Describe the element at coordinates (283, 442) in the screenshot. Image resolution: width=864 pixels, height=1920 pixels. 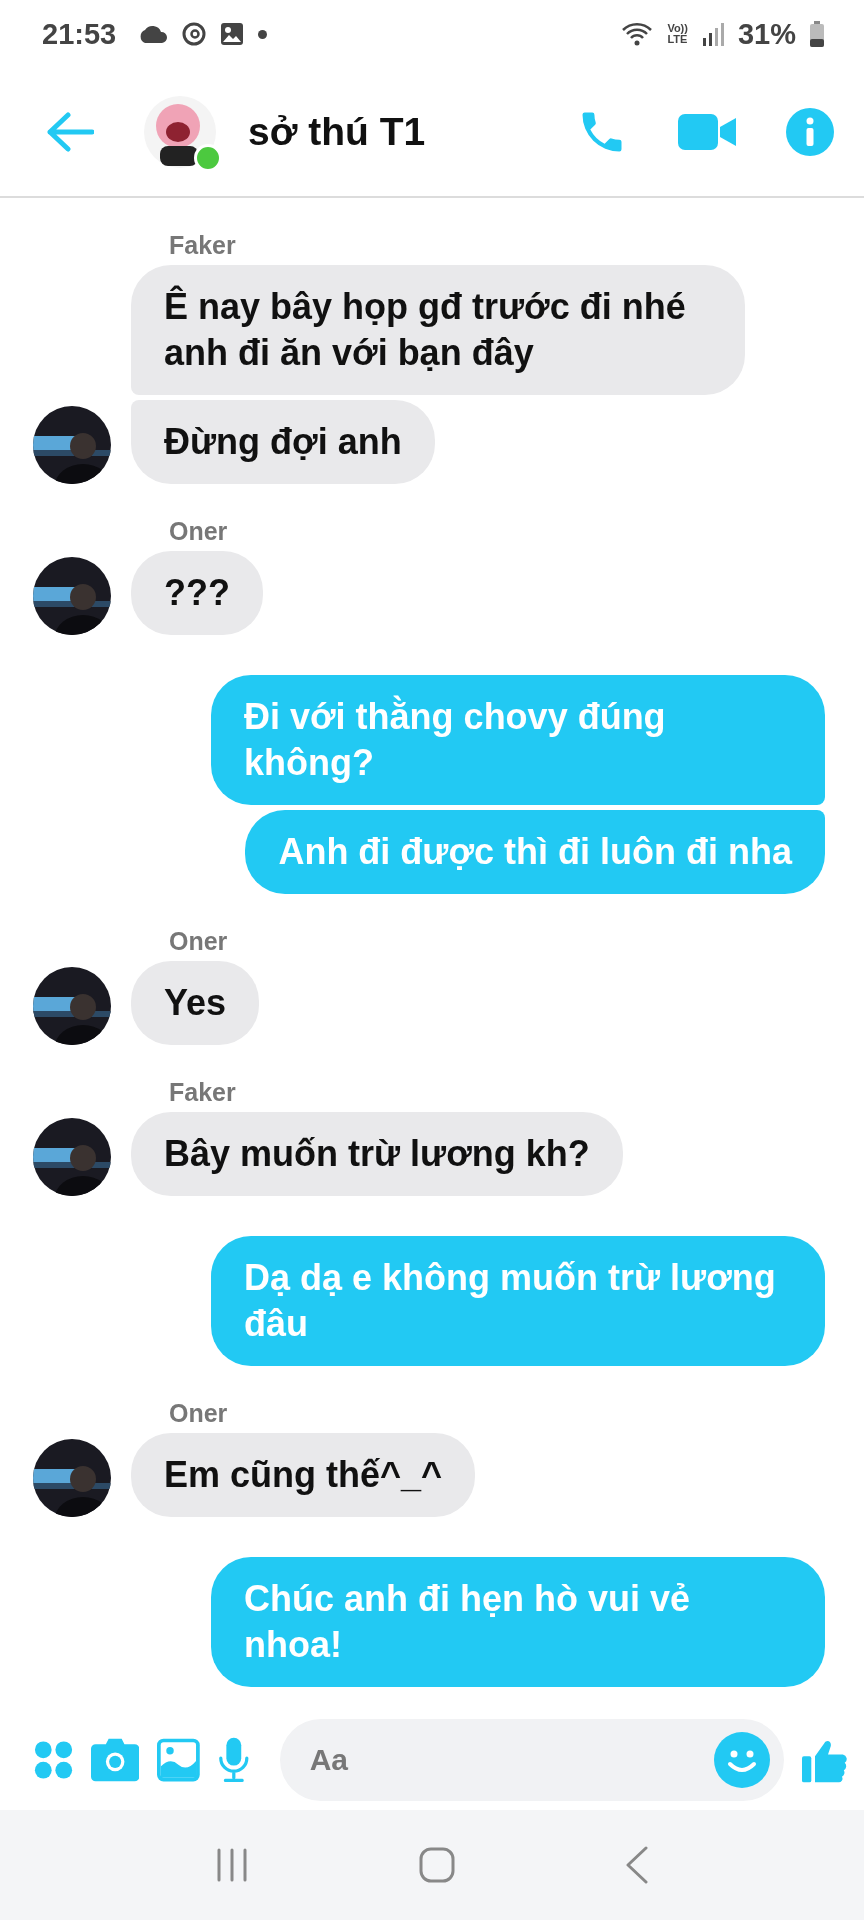
I see `message-bubble: Đừng đợi anh` at that location.